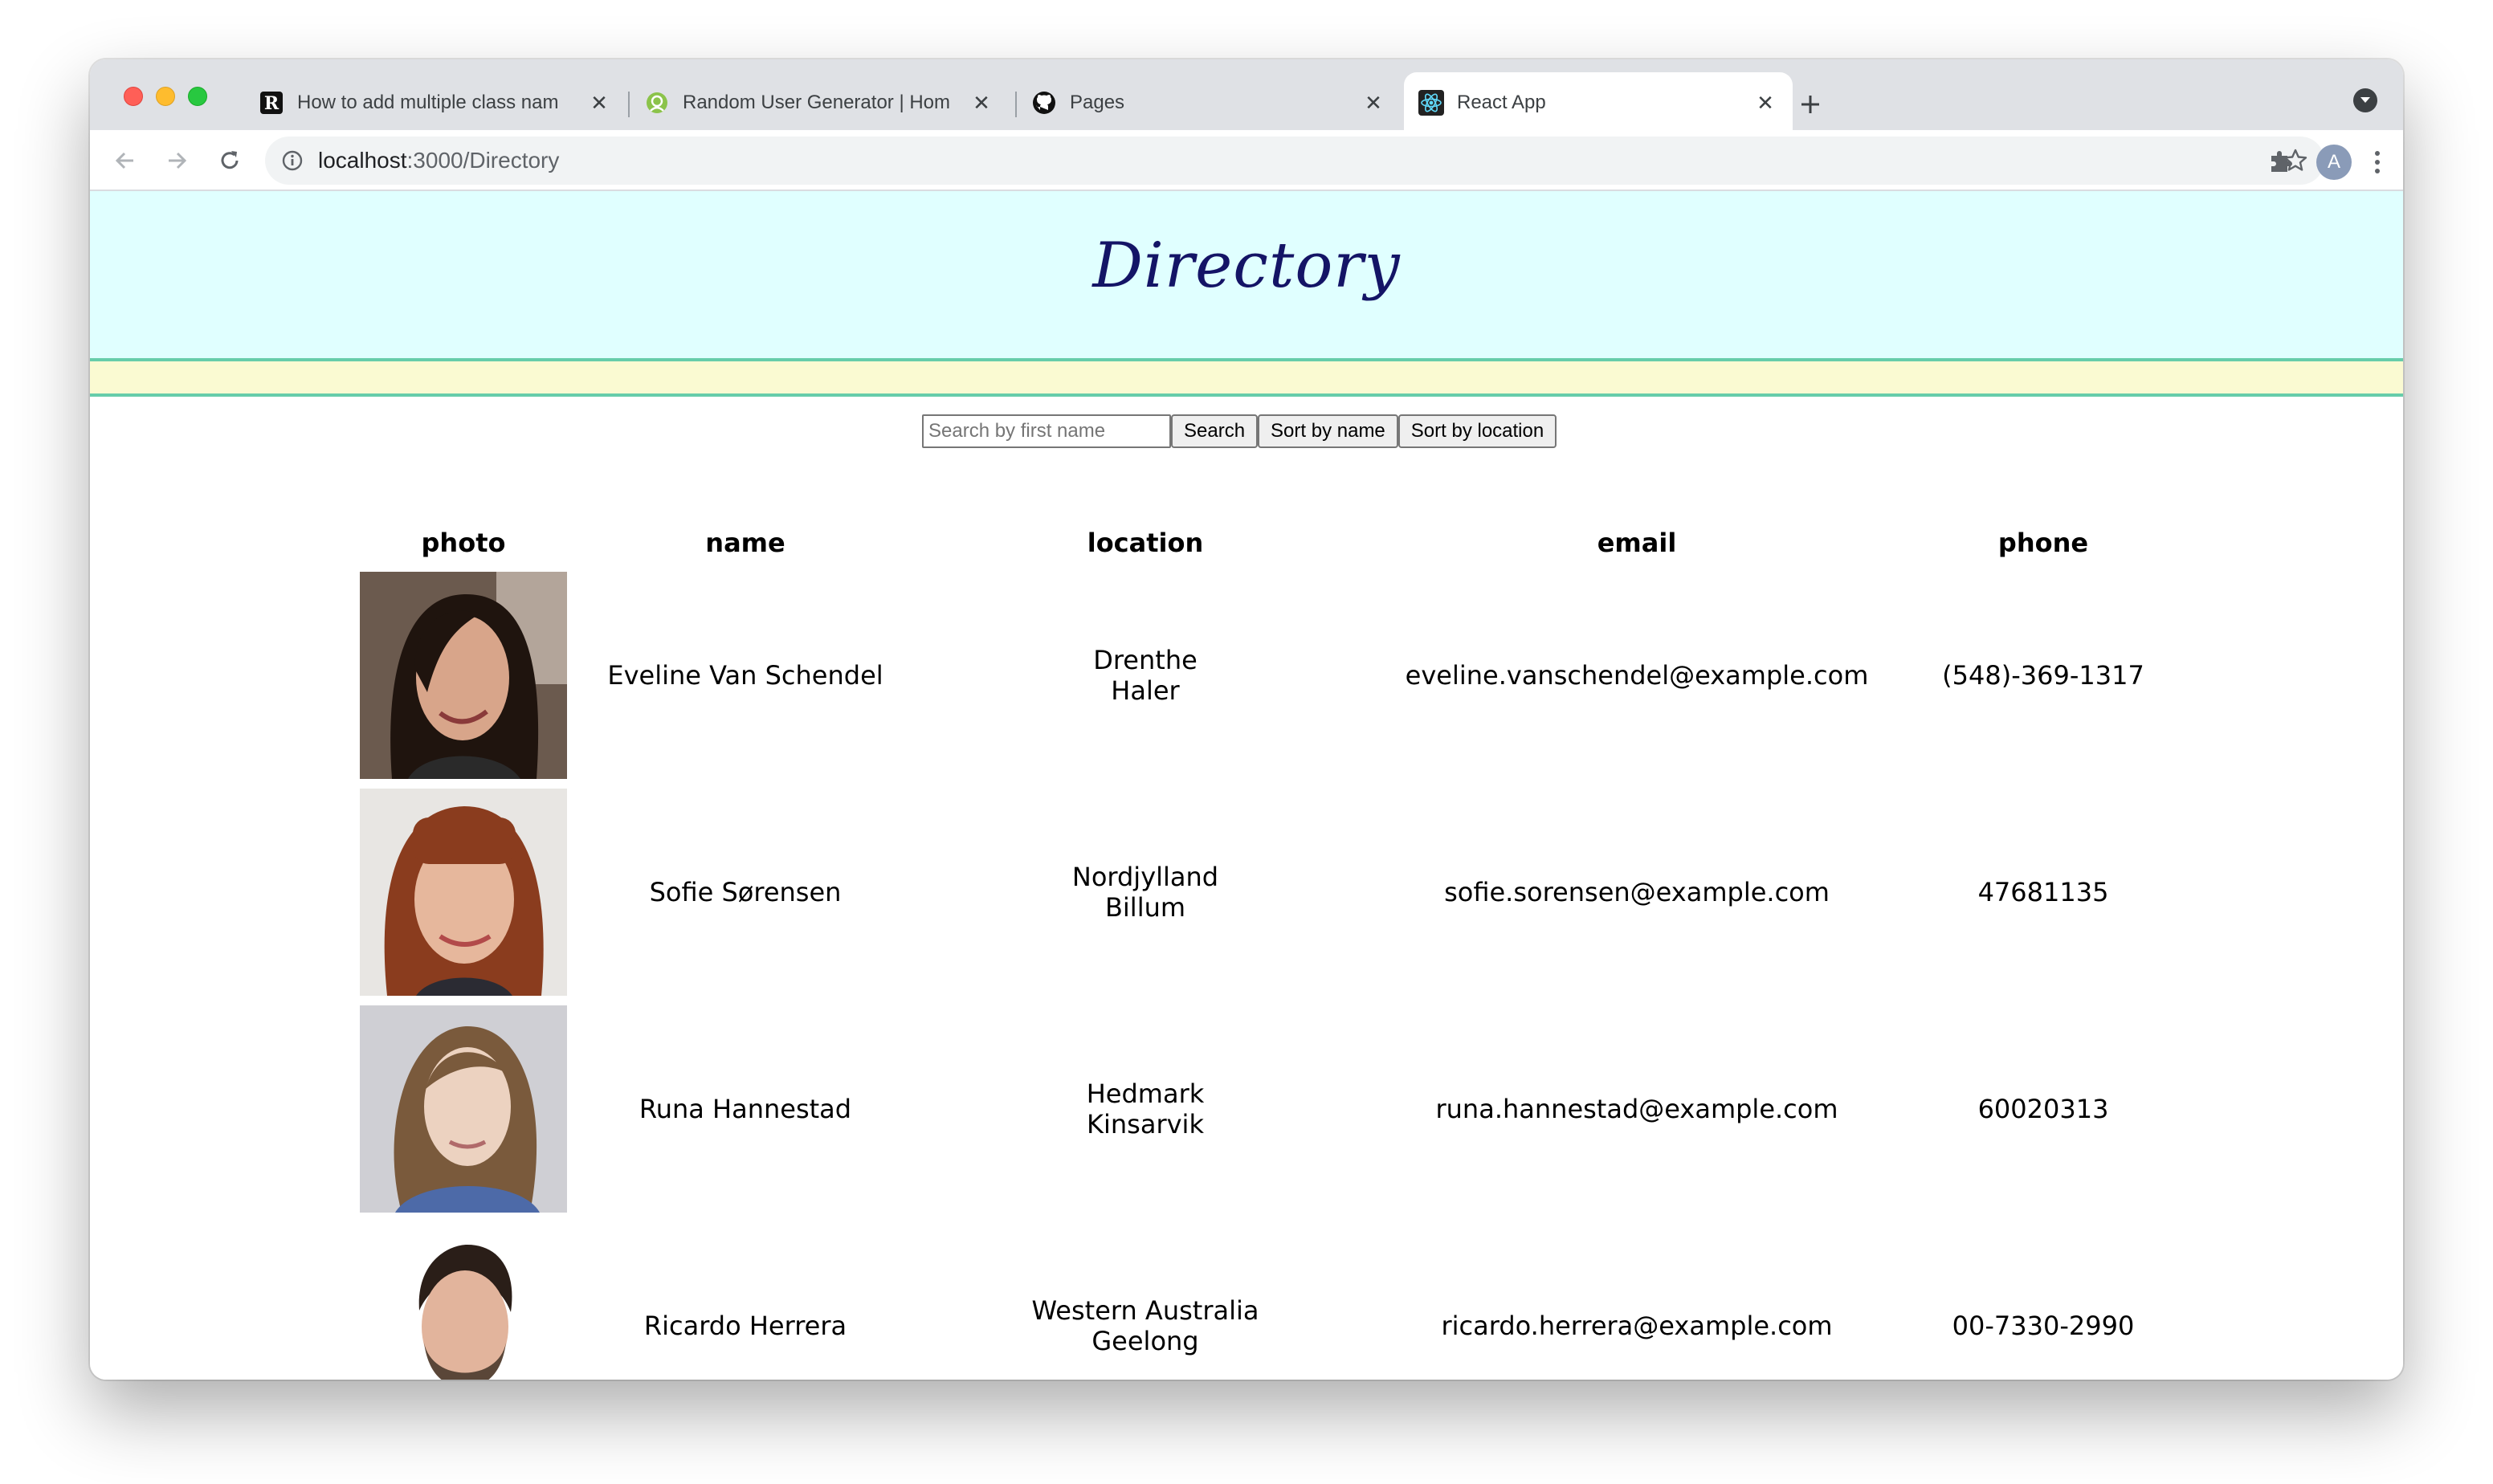  I want to click on tab-title: How to add multiple class nam, so click(428, 102).